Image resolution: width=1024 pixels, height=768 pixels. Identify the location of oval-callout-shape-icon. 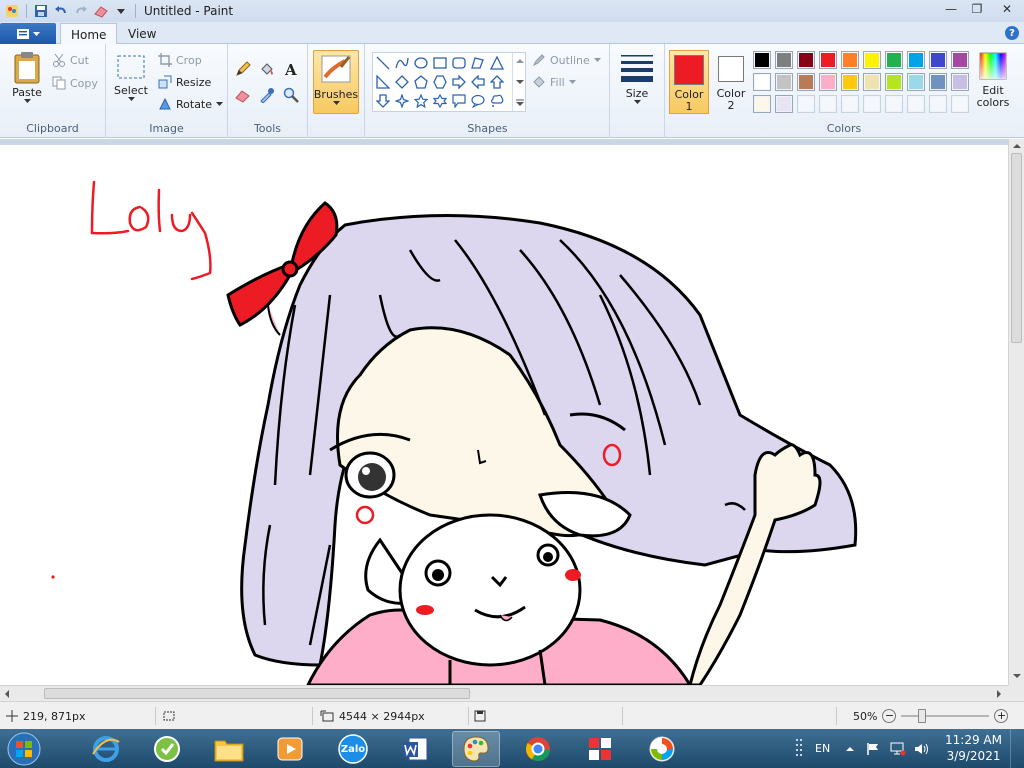
(478, 101).